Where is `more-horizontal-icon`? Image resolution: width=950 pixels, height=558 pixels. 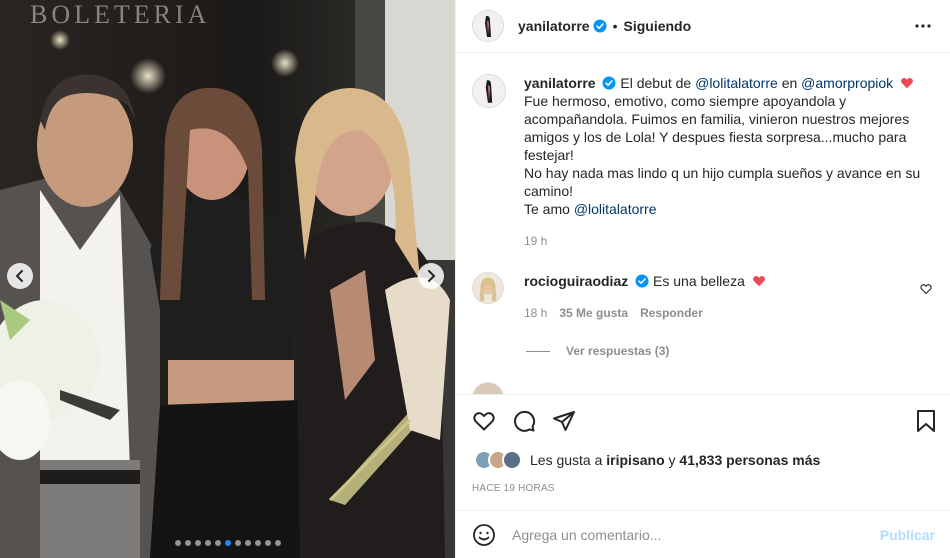
more-horizontal-icon is located at coordinates (923, 26).